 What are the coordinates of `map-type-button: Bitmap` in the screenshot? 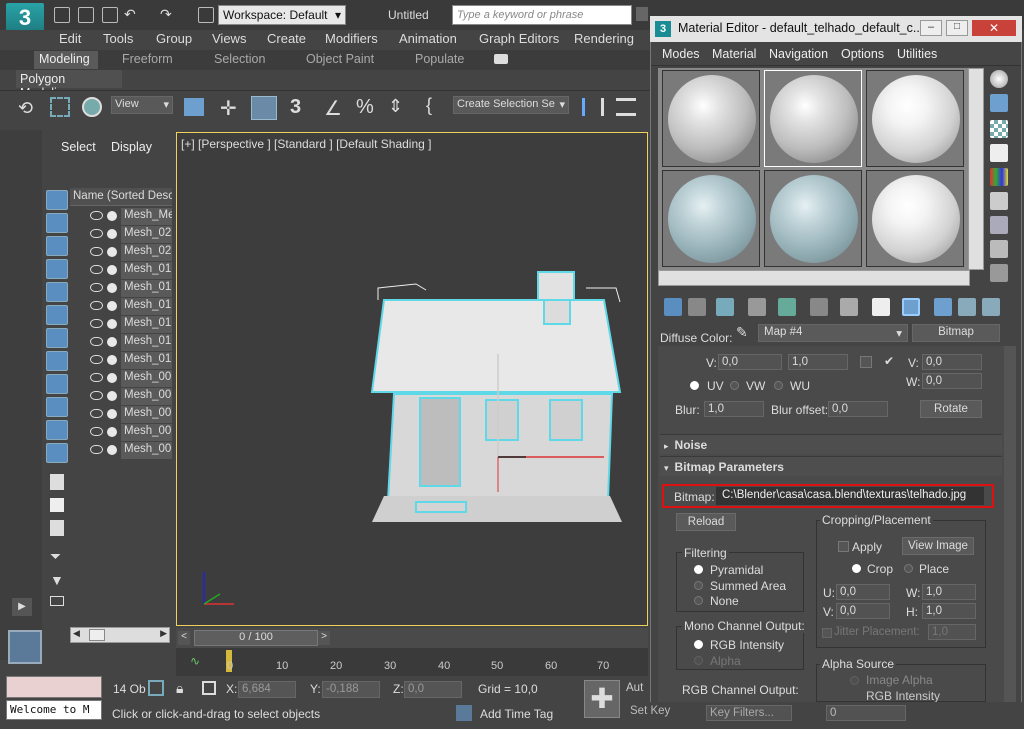 It's located at (956, 333).